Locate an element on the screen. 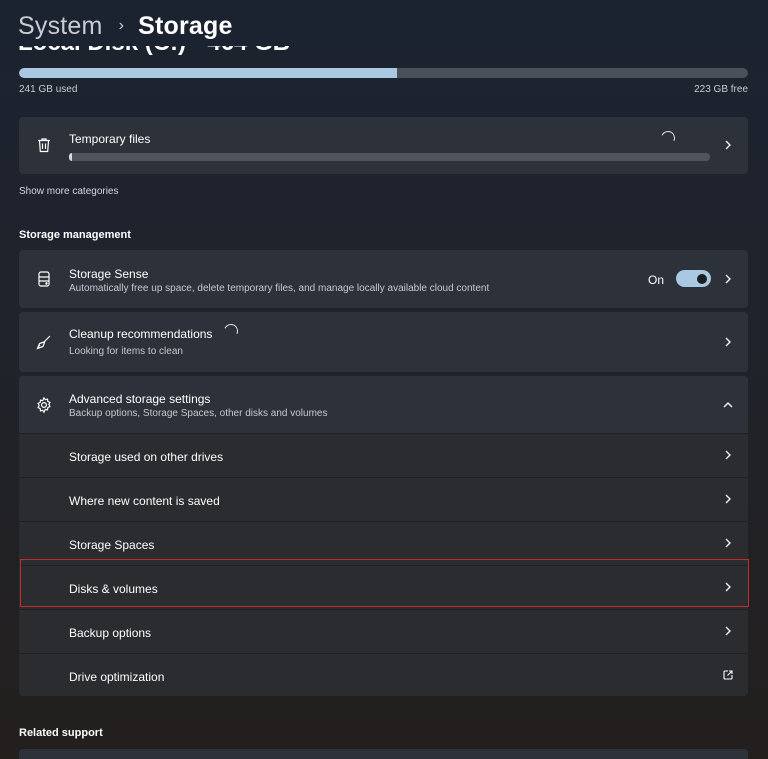 The height and width of the screenshot is (759, 768). storage-drive-icon is located at coordinates (44, 279).